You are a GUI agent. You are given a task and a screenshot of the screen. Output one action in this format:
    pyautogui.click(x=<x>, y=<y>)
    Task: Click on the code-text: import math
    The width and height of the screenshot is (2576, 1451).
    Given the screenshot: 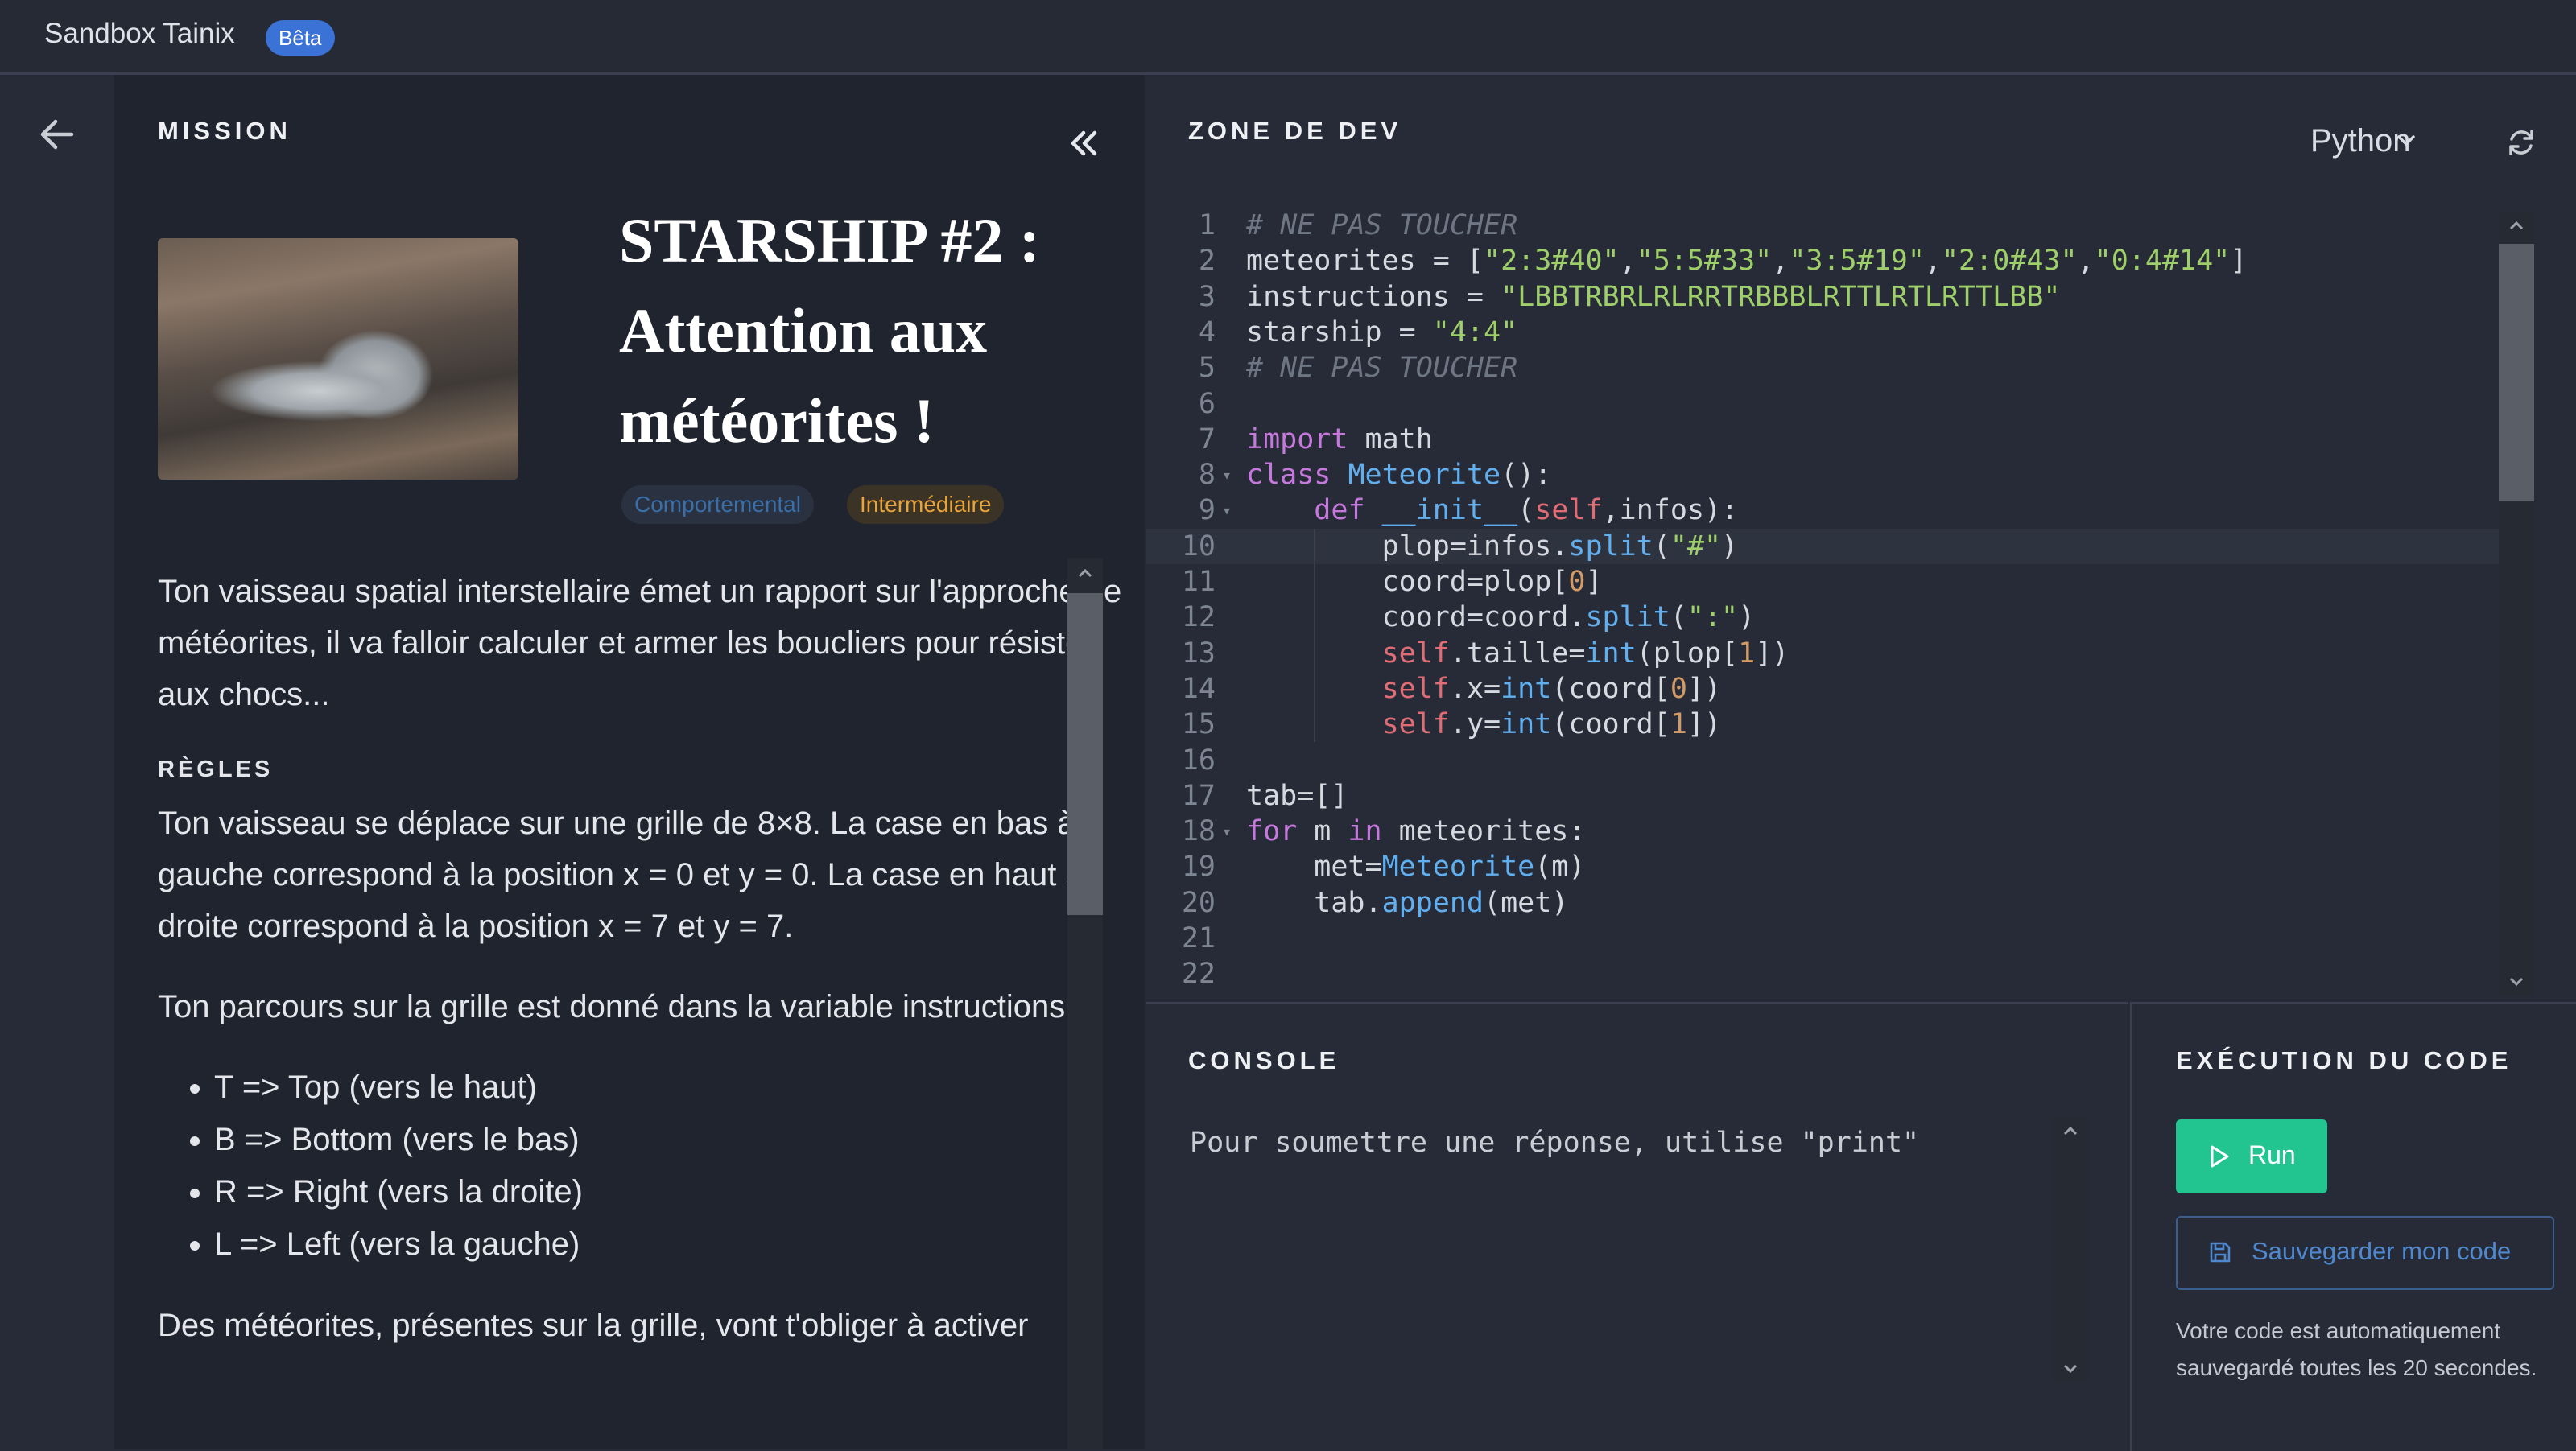 What is the action you would take?
    pyautogui.click(x=1339, y=439)
    